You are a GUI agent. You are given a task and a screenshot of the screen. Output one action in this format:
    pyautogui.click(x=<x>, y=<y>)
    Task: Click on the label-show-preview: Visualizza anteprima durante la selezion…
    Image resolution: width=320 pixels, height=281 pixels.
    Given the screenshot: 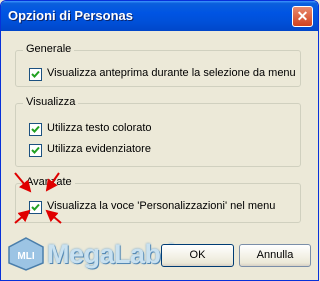 What is the action you would take?
    pyautogui.click(x=171, y=73)
    